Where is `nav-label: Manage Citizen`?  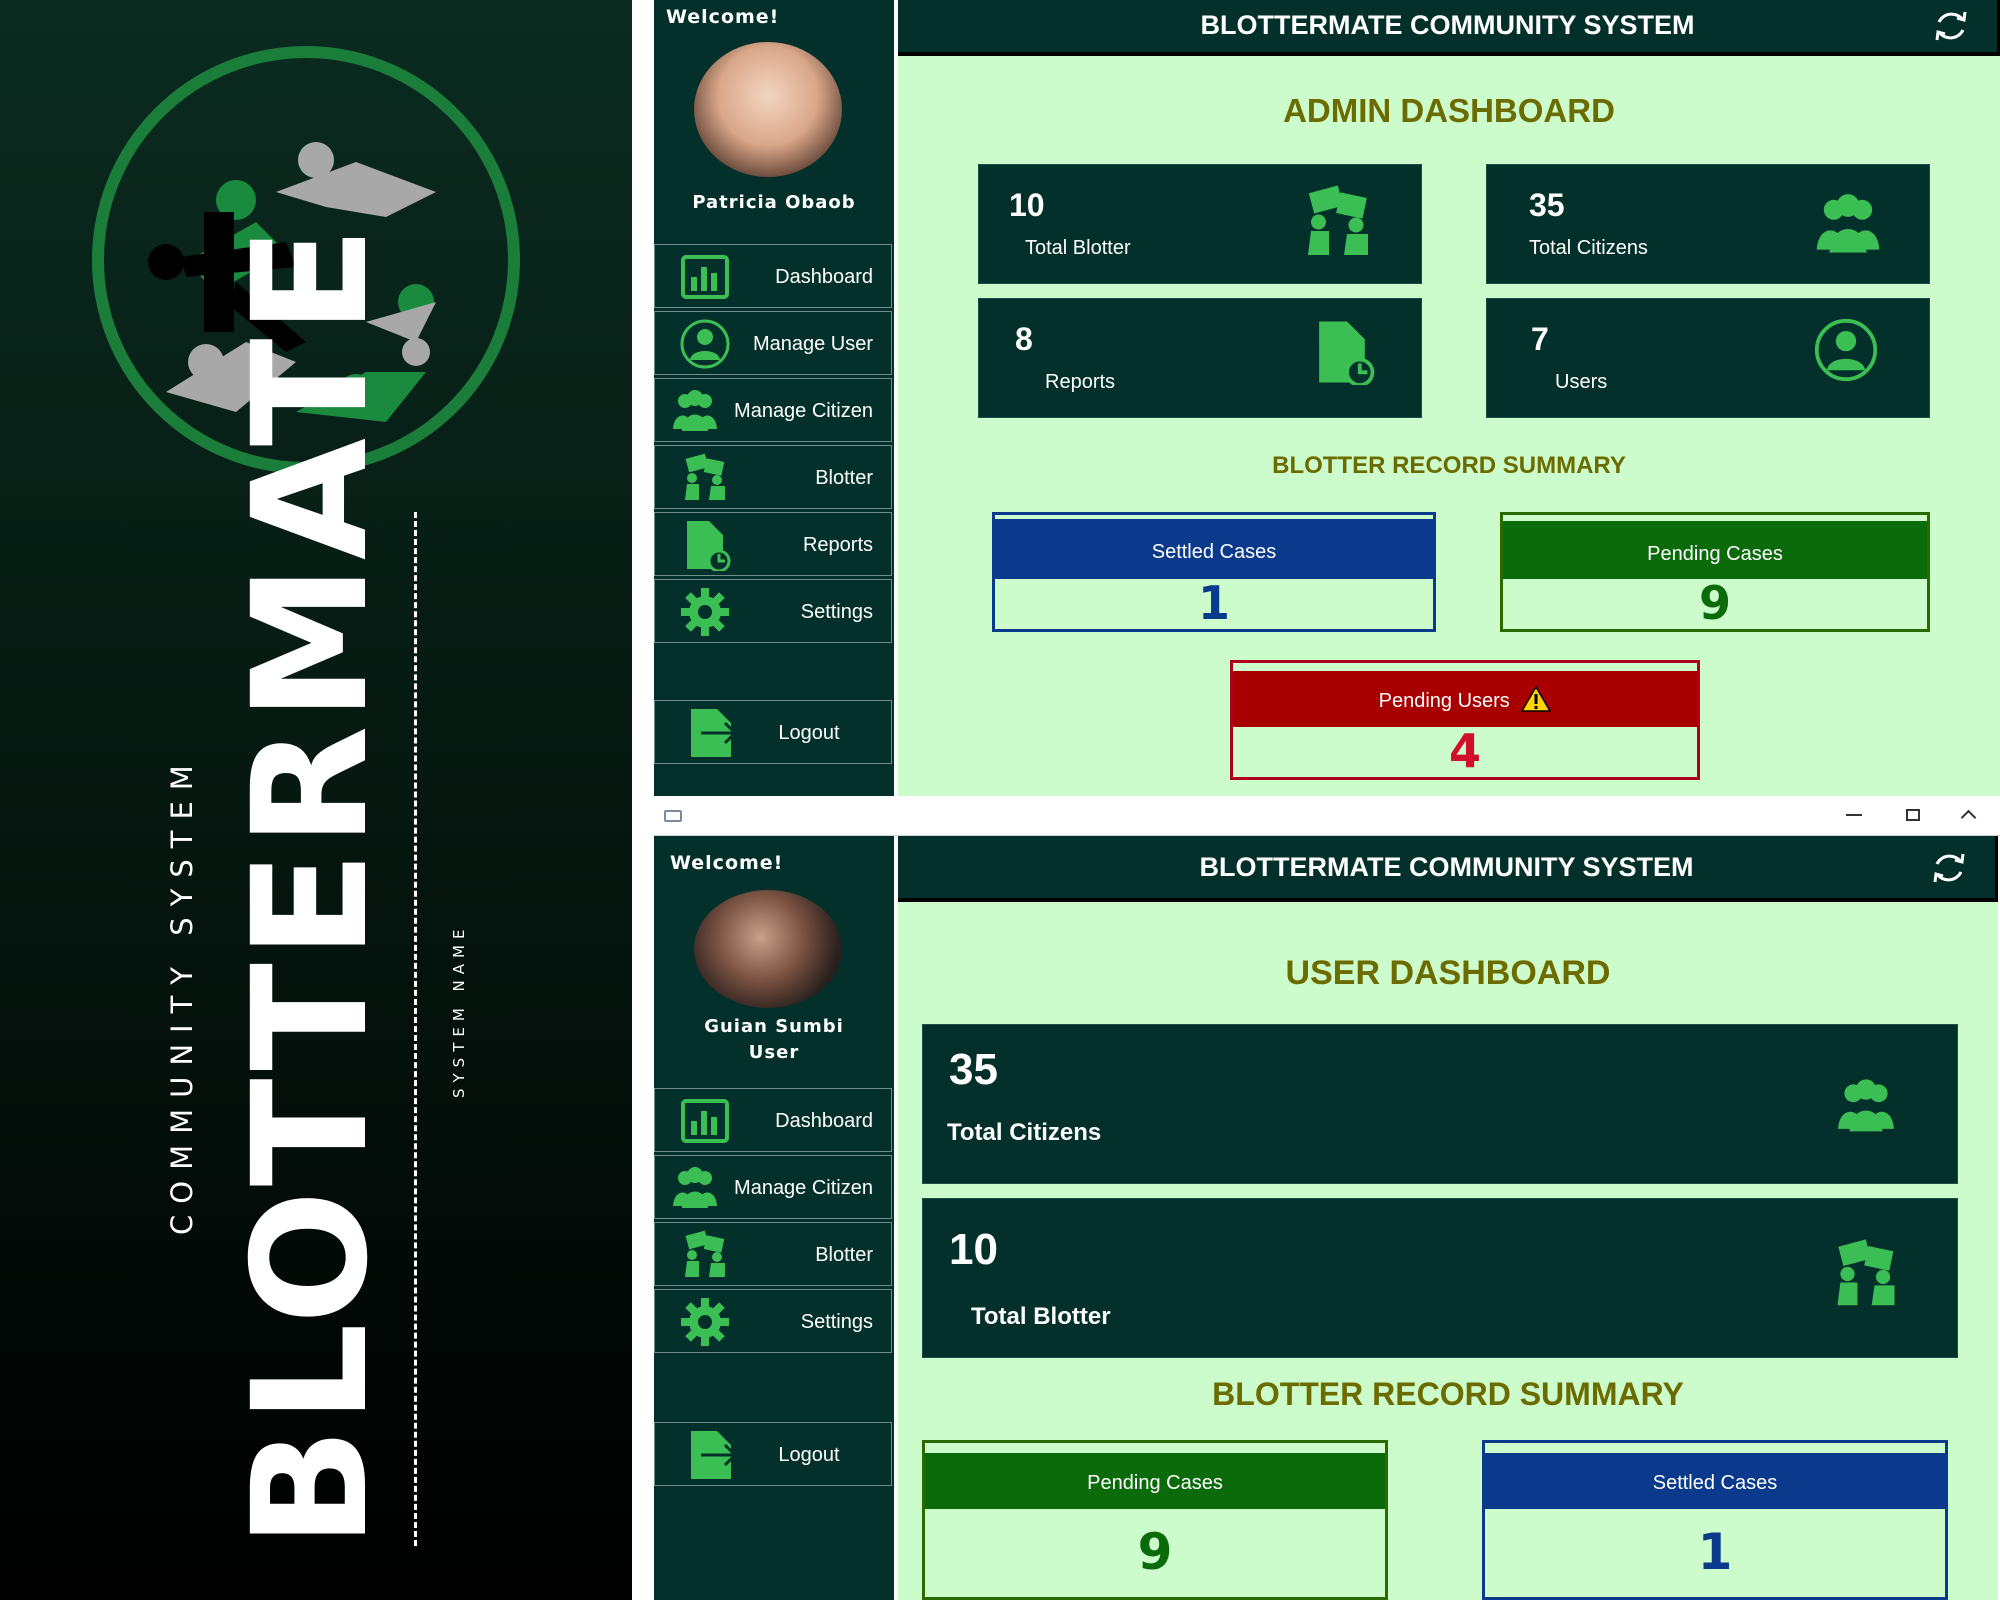 nav-label: Manage Citizen is located at coordinates (803, 411).